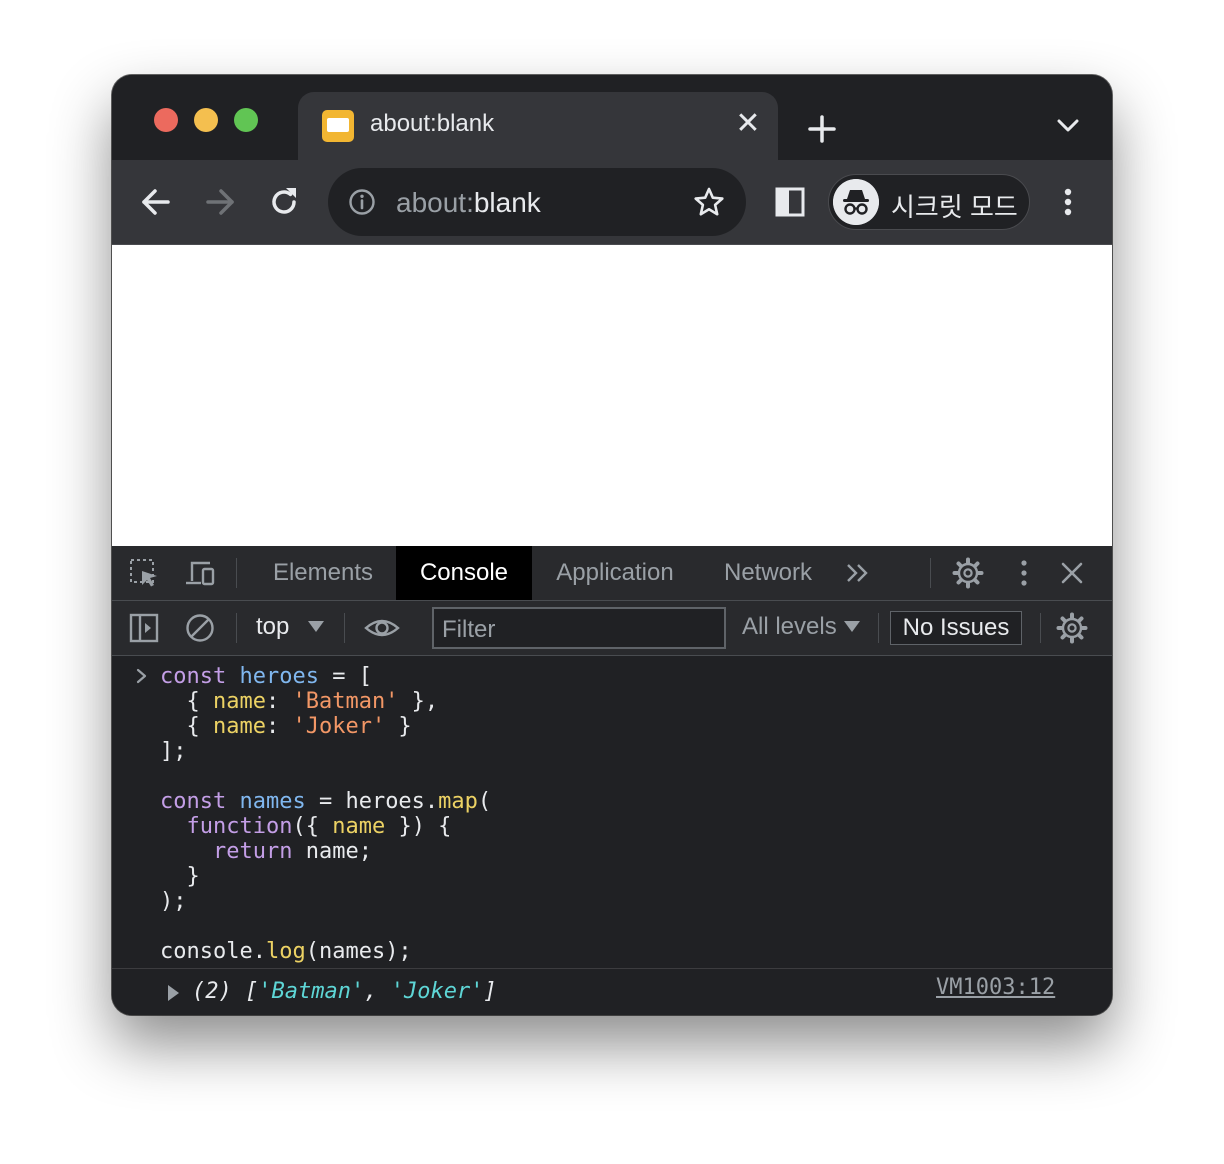 Image resolution: width=1224 pixels, height=1164 pixels. What do you see at coordinates (789, 627) in the screenshot?
I see `log-levels-dropdown: All levels` at bounding box center [789, 627].